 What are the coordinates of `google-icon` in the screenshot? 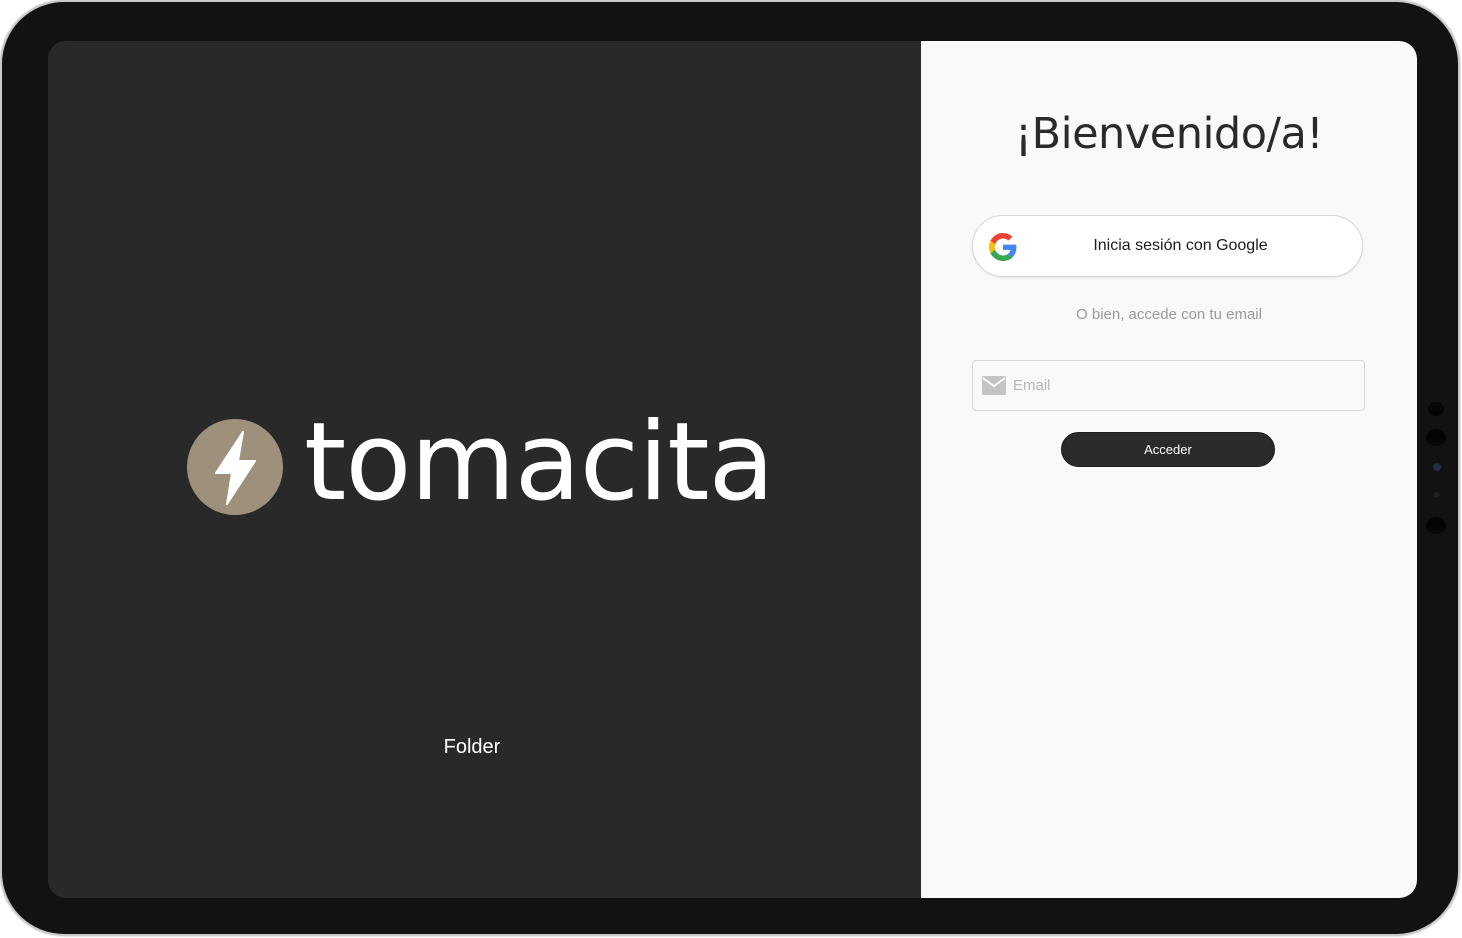 It's located at (1003, 247).